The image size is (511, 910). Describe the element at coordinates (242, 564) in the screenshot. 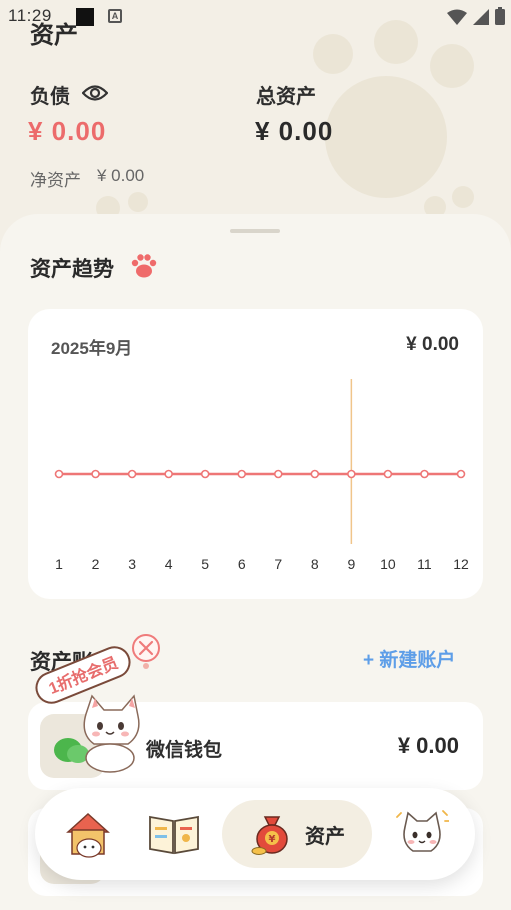

I see `x-tick-label: 6` at that location.